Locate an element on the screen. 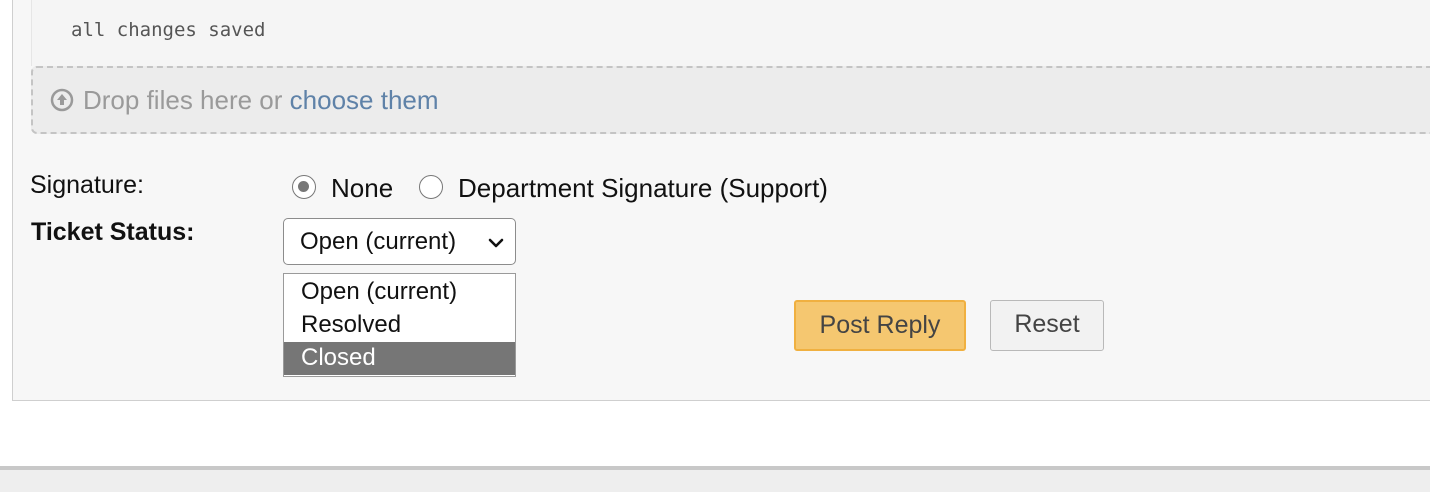  ticket-status-selected-value: Open (current) is located at coordinates (378, 241).